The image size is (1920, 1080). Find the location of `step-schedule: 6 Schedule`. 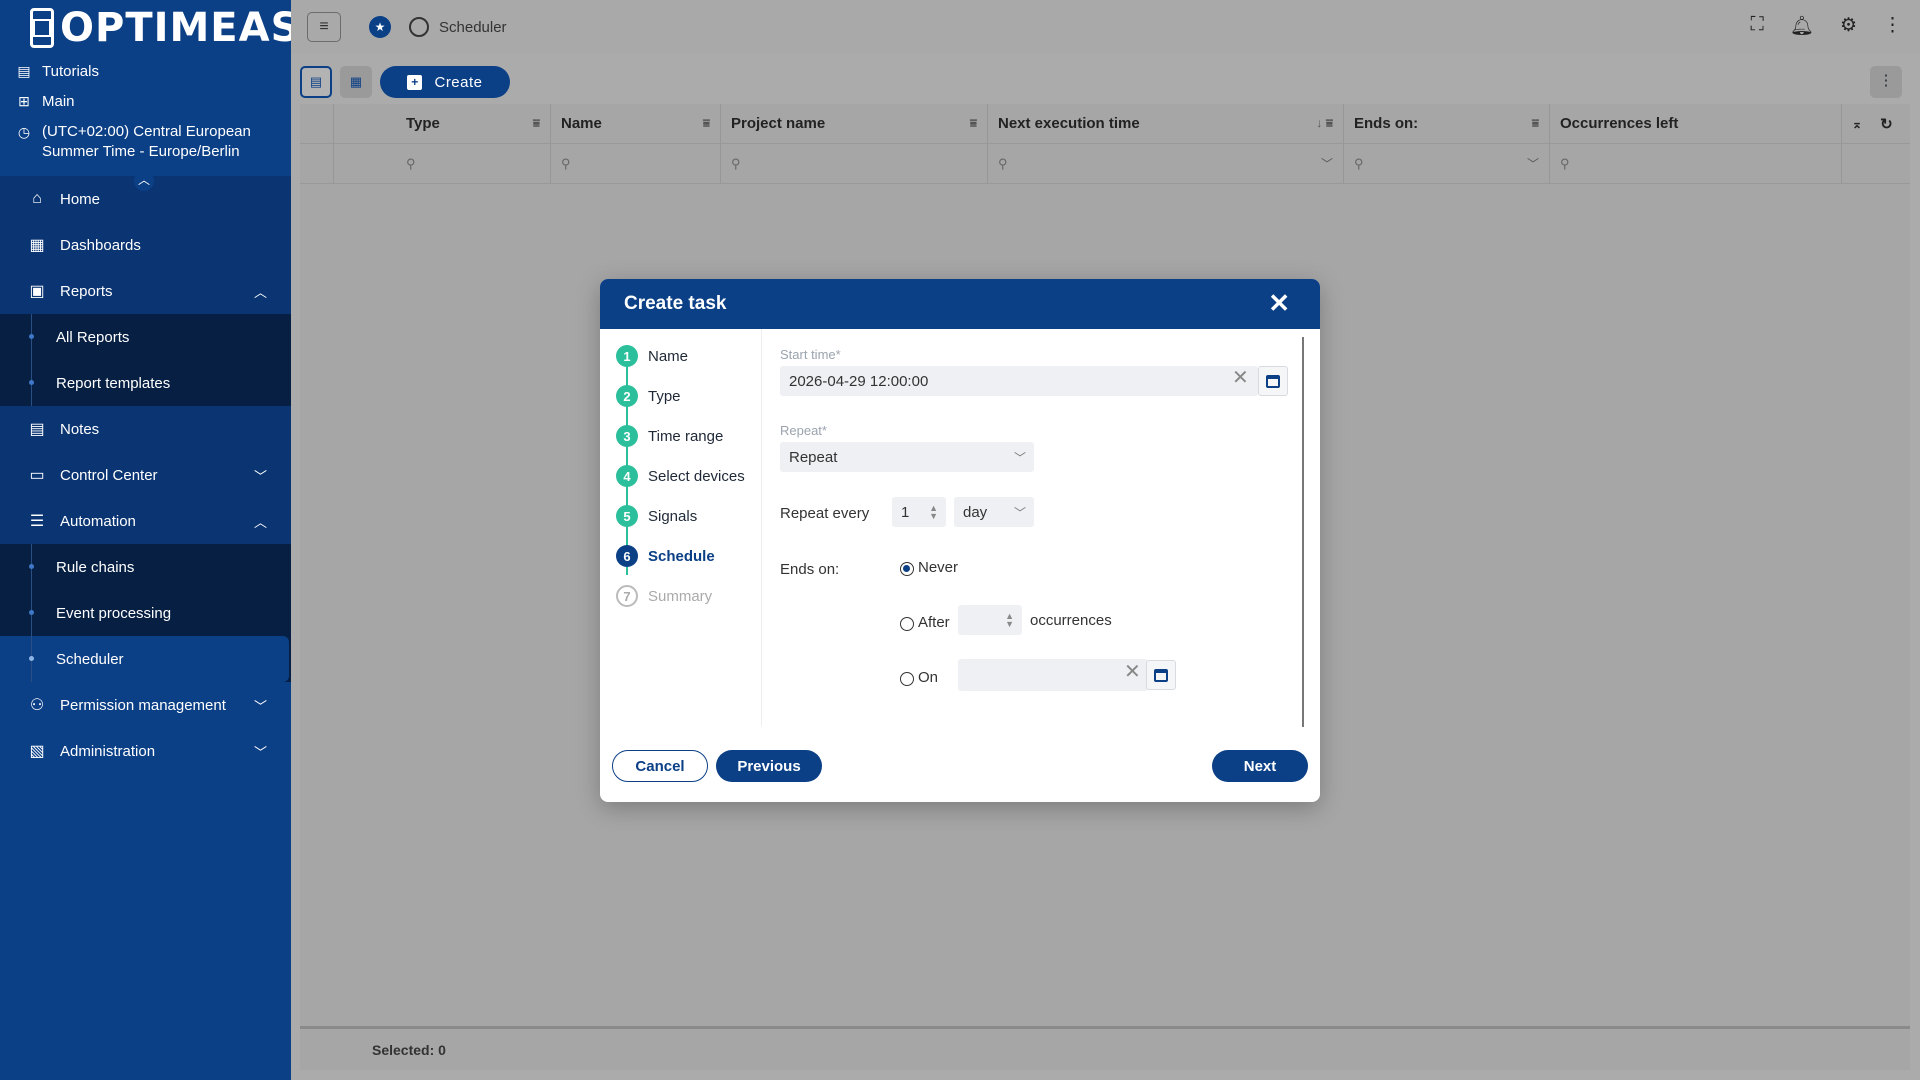

step-schedule: 6 Schedule is located at coordinates (665, 556).